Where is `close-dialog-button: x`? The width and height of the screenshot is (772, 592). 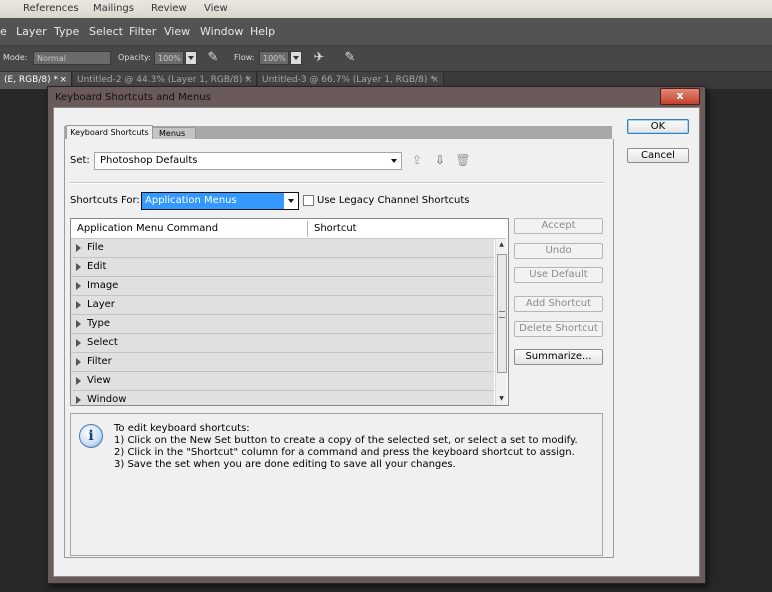 close-dialog-button: x is located at coordinates (680, 96).